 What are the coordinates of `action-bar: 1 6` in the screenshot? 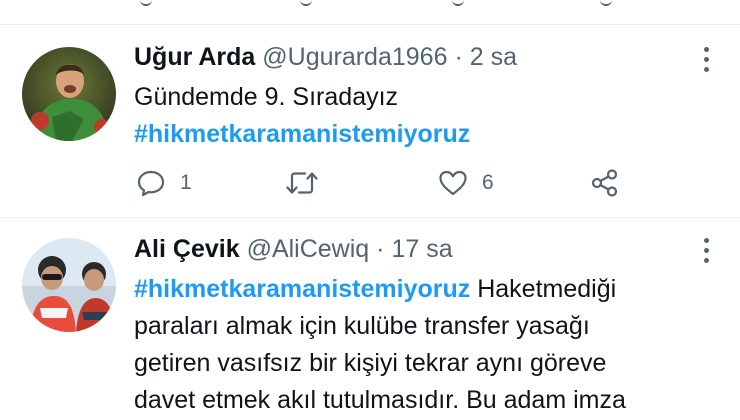 It's located at (394, 183).